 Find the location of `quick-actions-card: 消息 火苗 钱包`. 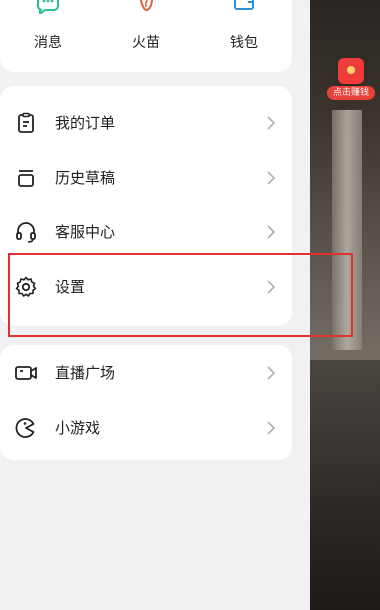

quick-actions-card: 消息 火苗 钱包 is located at coordinates (146, 36).